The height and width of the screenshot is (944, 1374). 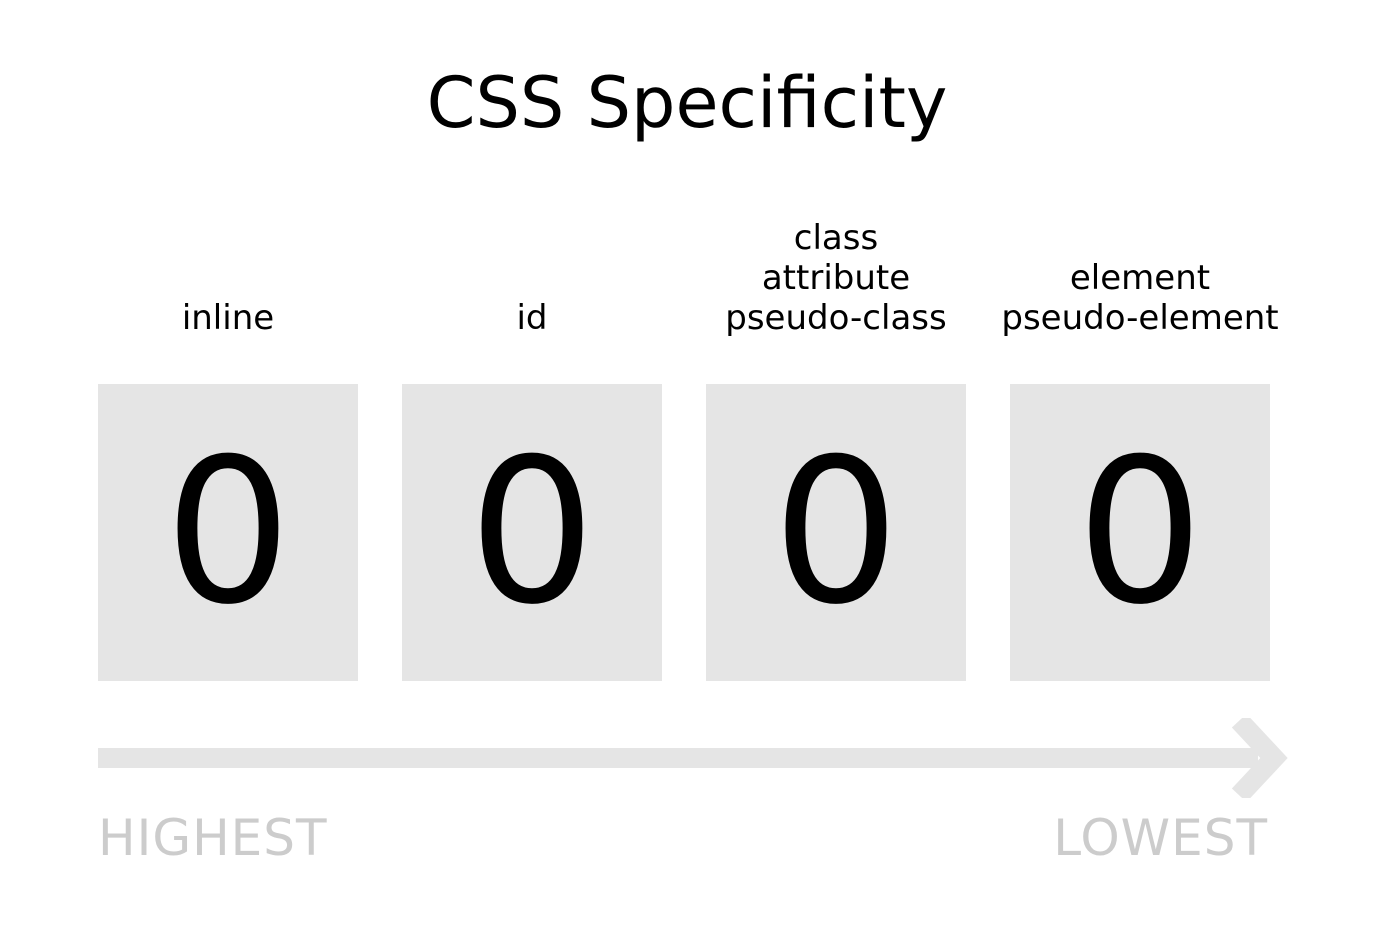 I want to click on arrow-shaft, so click(x=678, y=758).